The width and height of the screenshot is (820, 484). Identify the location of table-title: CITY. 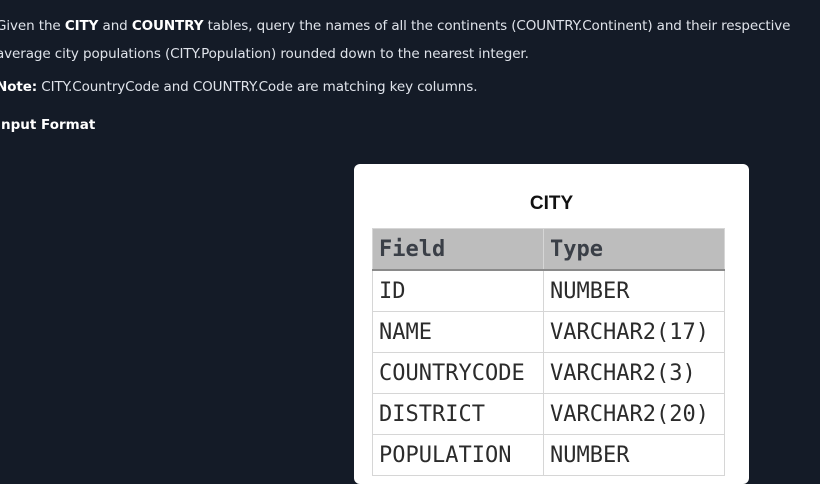
(551, 203).